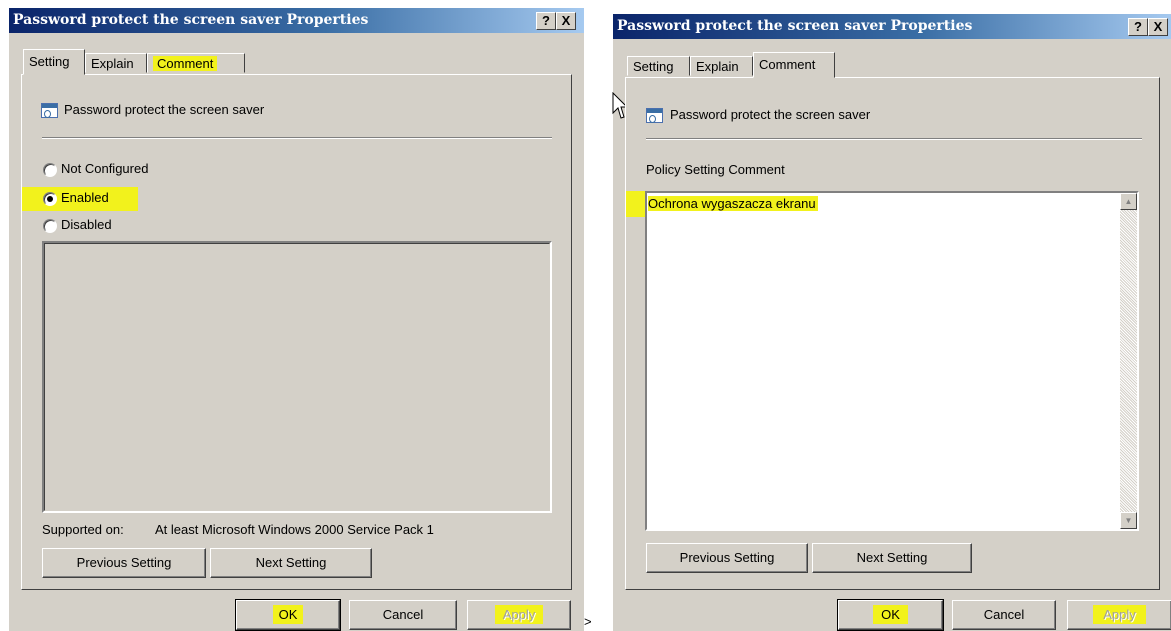 This screenshot has width=1171, height=631. Describe the element at coordinates (50, 226) in the screenshot. I see `radio-disabled-circle` at that location.